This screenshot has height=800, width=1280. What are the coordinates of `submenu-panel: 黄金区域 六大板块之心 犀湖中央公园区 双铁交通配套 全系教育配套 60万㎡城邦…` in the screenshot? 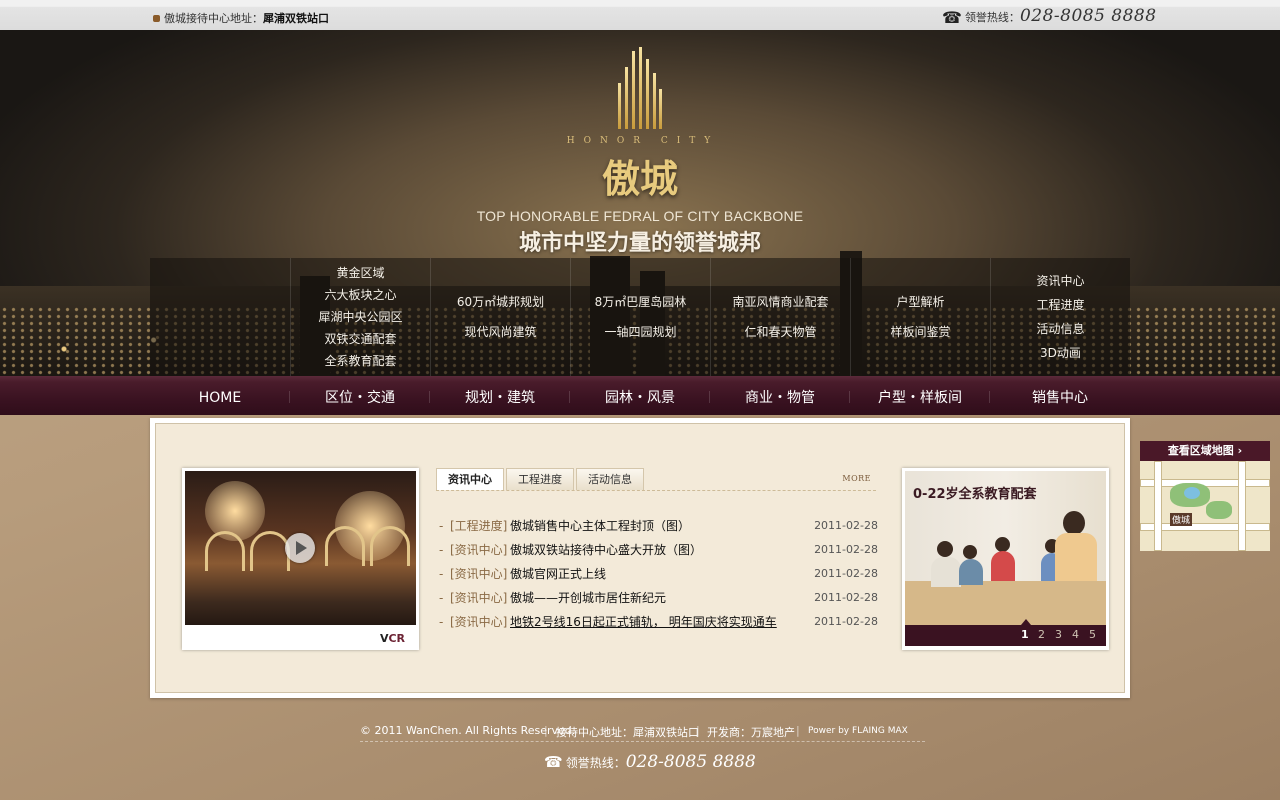 It's located at (640, 317).